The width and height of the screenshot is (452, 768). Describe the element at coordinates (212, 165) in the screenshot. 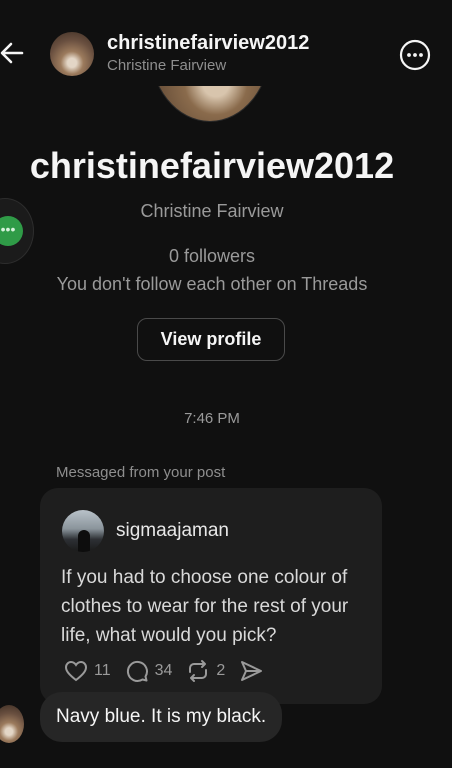

I see `profile-username: christinefairview2012` at that location.